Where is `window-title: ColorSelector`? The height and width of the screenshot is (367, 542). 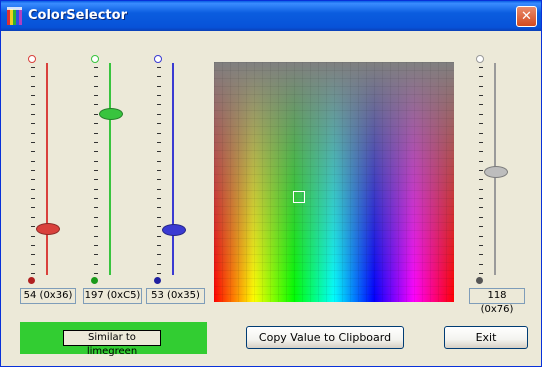
window-title: ColorSelector is located at coordinates (77, 15).